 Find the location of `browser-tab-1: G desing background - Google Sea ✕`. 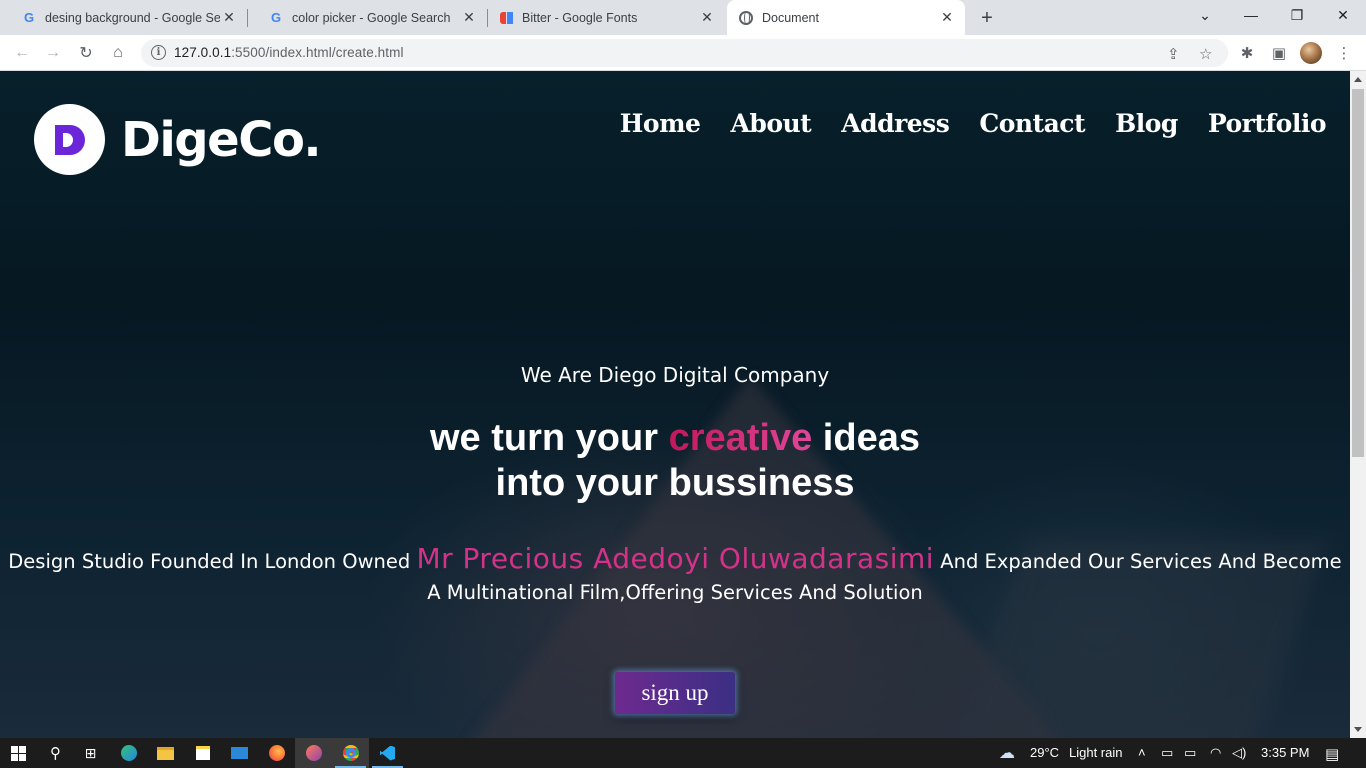

browser-tab-1: G desing background - Google Sea ✕ is located at coordinates (124, 17).